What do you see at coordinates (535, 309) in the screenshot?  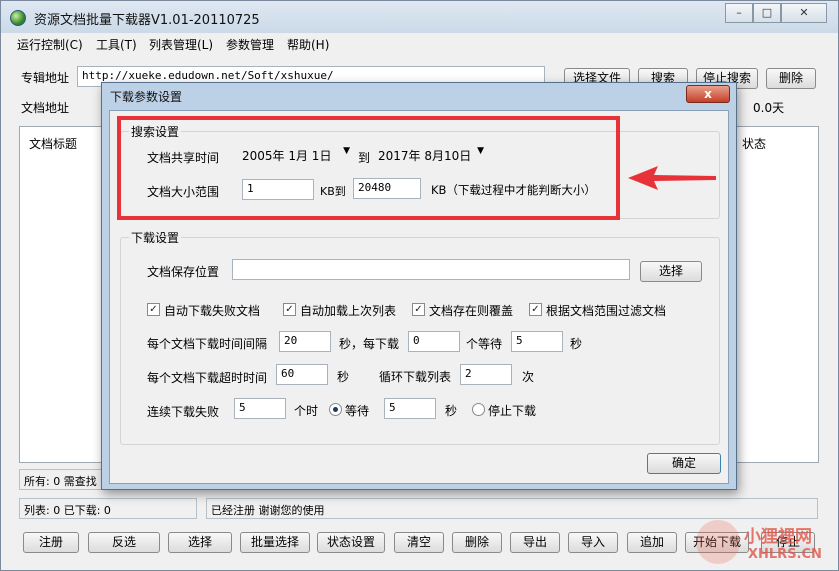 I see `filter-by-range-checkbox: ✓` at bounding box center [535, 309].